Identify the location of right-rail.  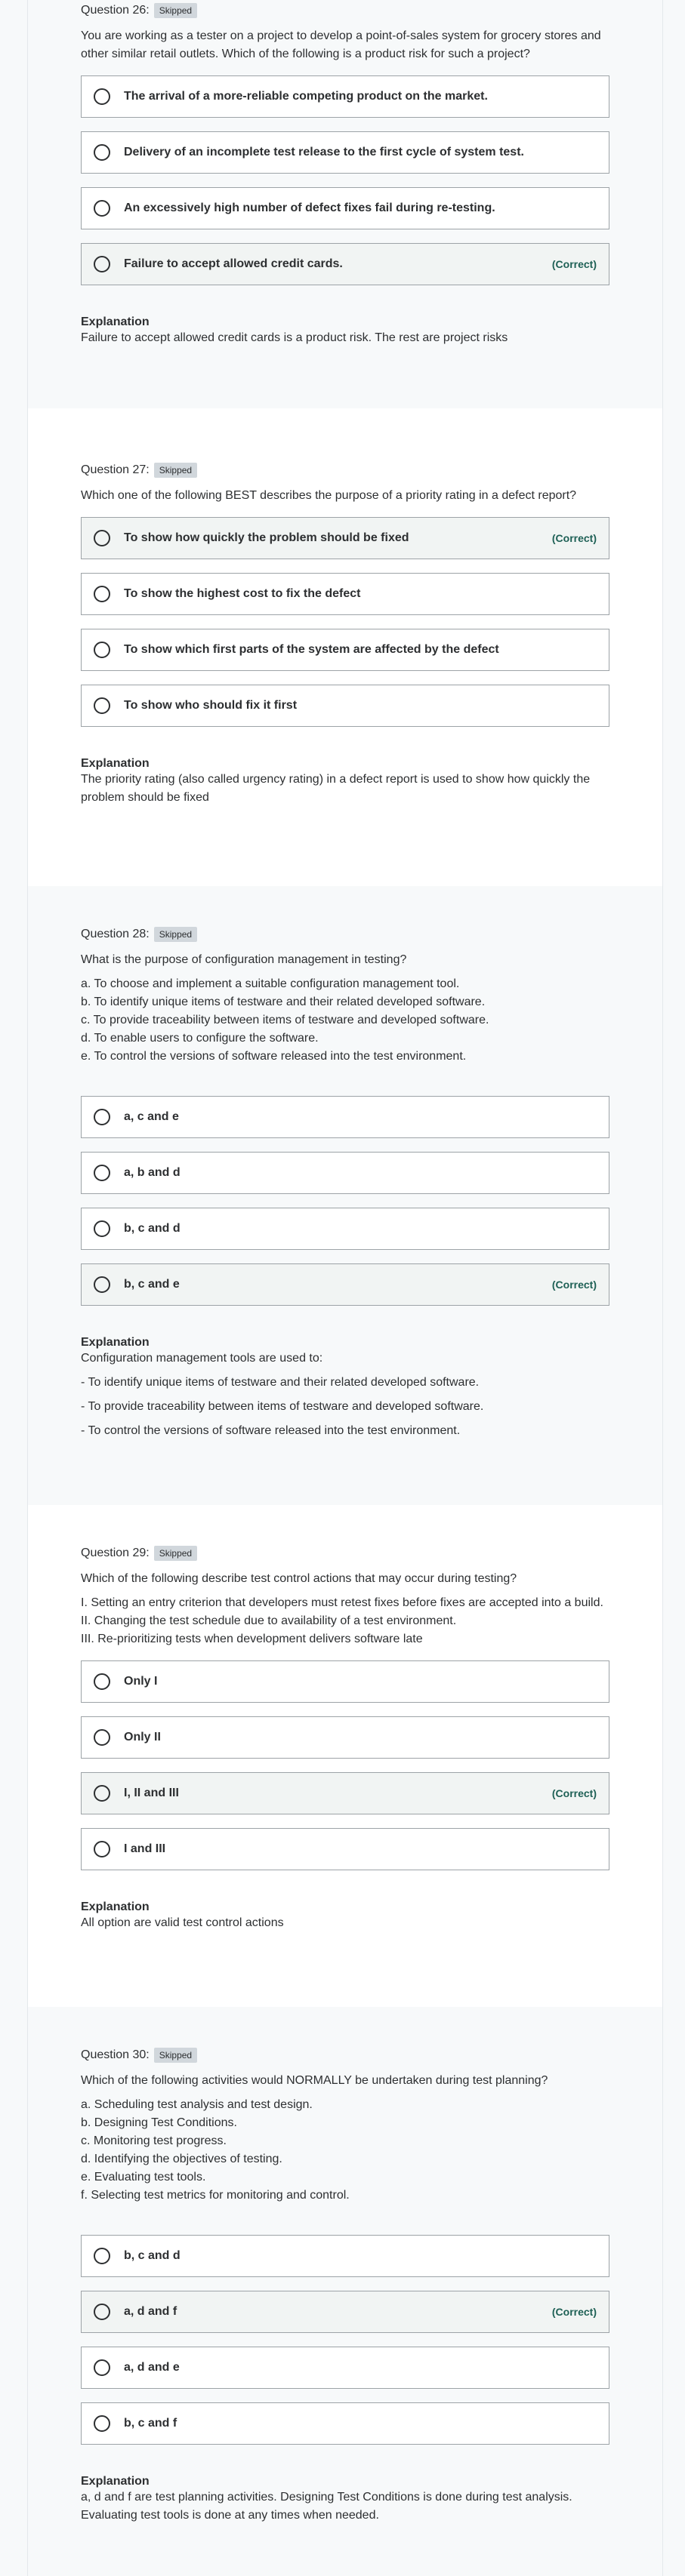
(673, 1288).